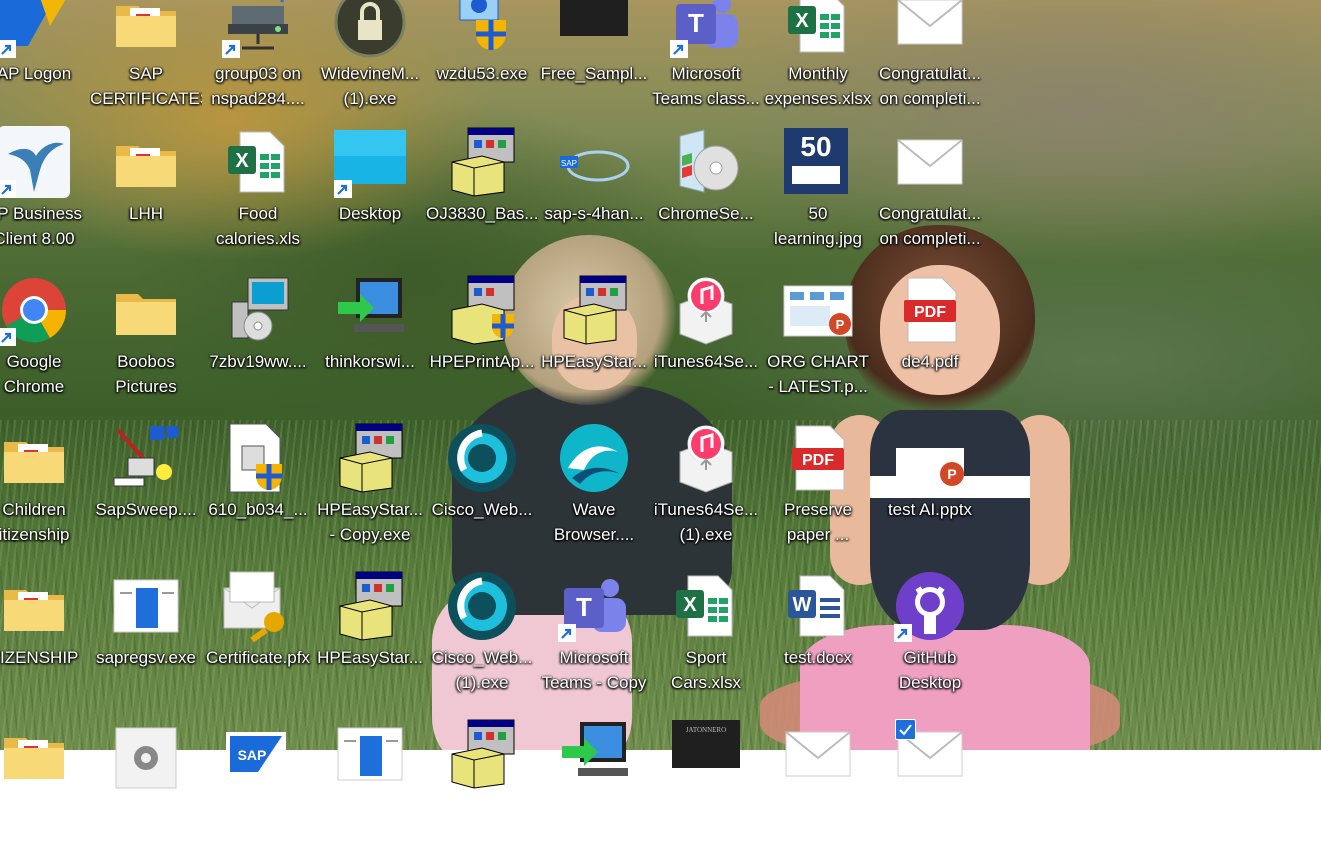 The image size is (1321, 864). I want to click on selection-checkbox, so click(905, 729).